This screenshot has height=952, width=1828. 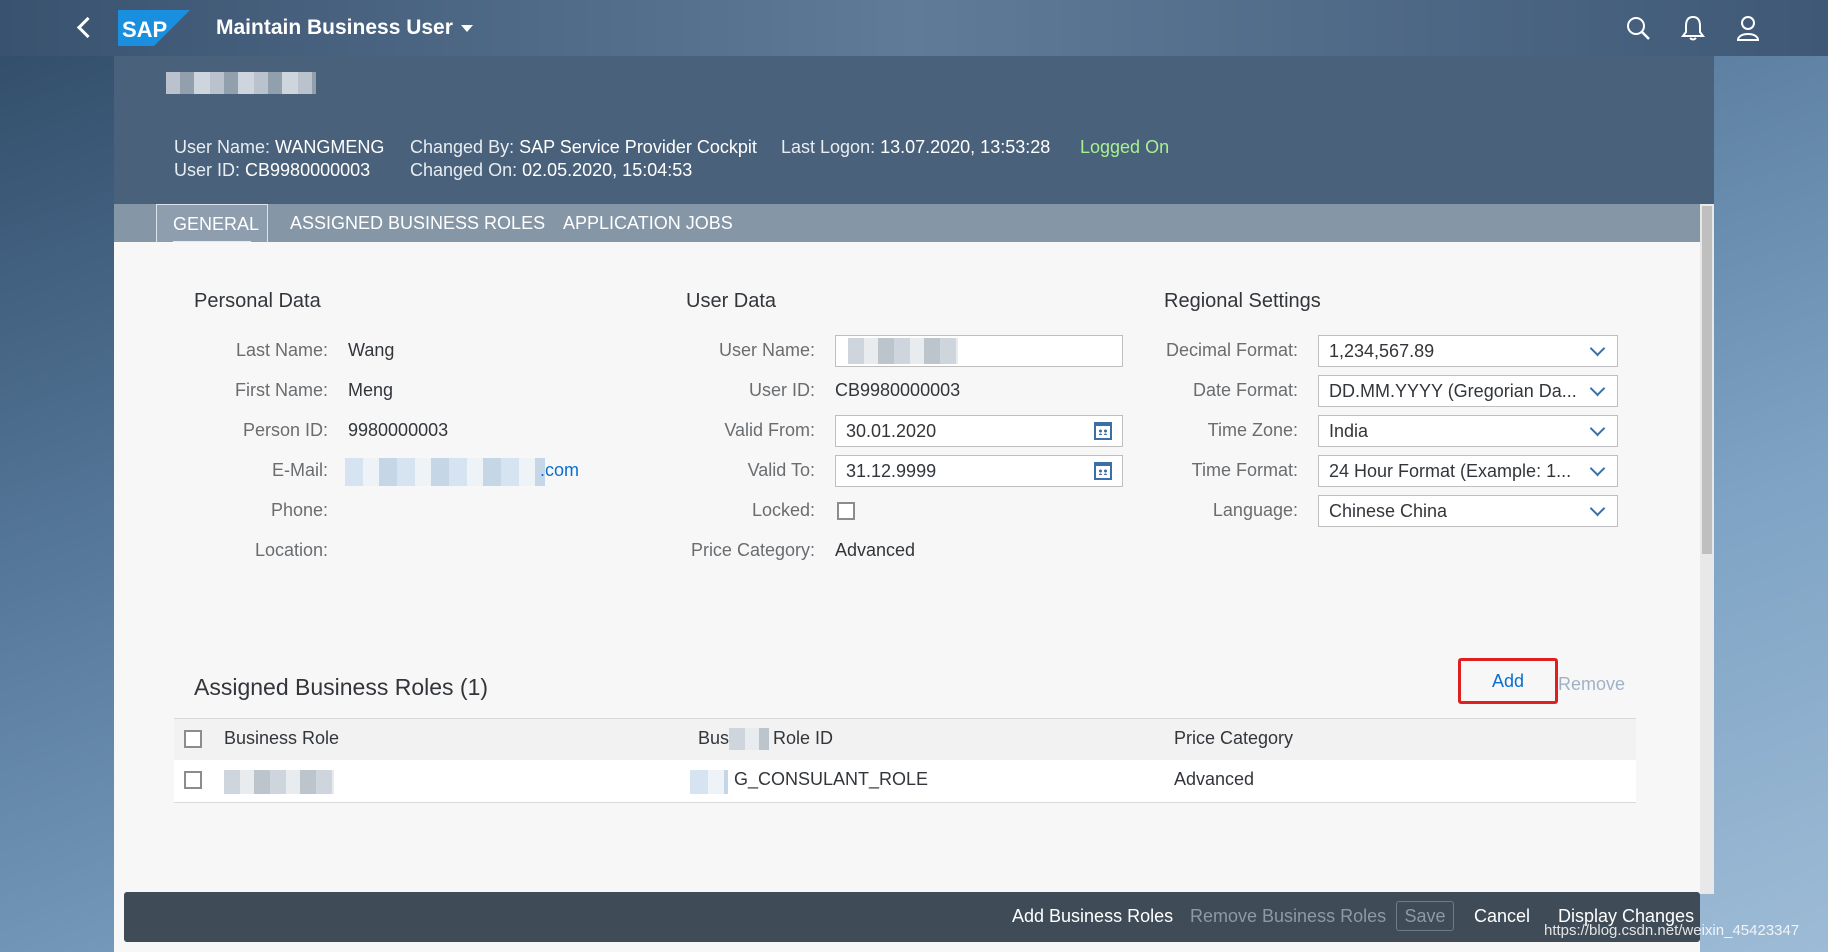 What do you see at coordinates (330, 147) in the screenshot?
I see `header-user-name: WANGMENG` at bounding box center [330, 147].